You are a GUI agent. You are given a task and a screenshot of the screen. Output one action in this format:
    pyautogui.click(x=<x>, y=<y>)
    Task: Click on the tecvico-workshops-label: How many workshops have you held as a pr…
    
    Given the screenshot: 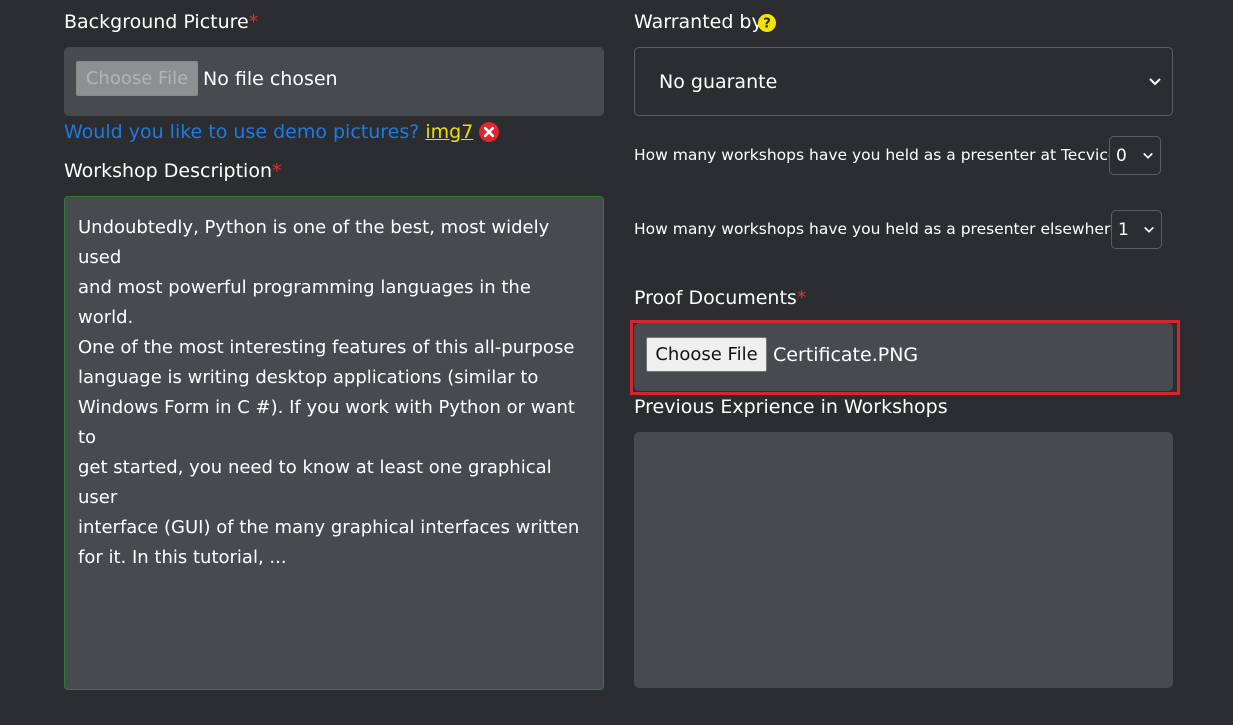 What is the action you would take?
    pyautogui.click(x=880, y=155)
    